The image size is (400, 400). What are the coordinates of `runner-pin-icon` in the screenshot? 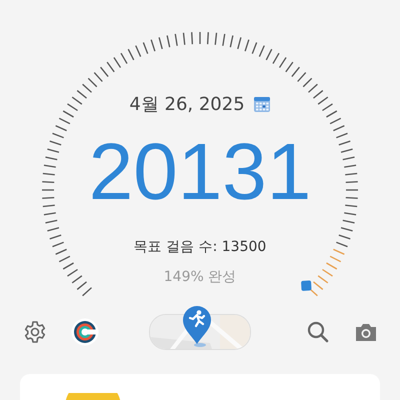 It's located at (197, 325).